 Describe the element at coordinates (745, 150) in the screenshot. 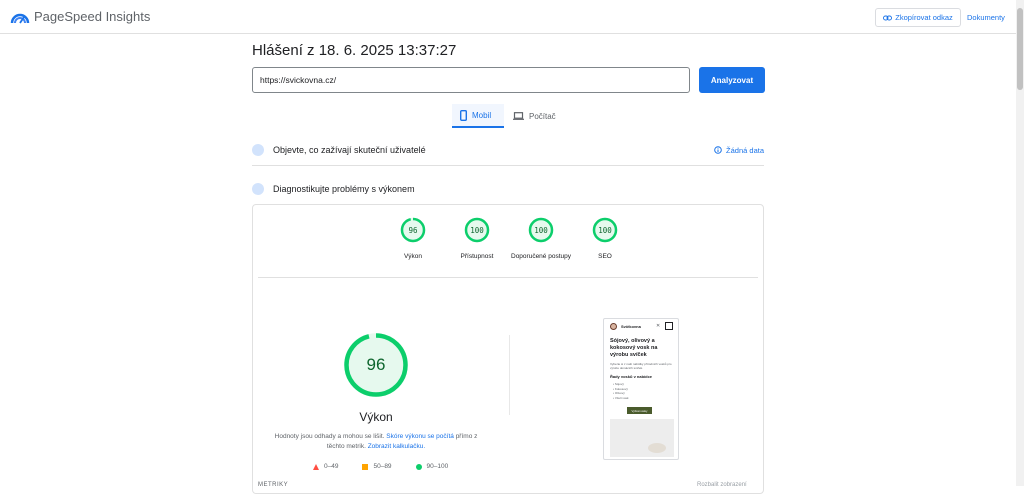

I see `no-data-label: Žádná data` at that location.